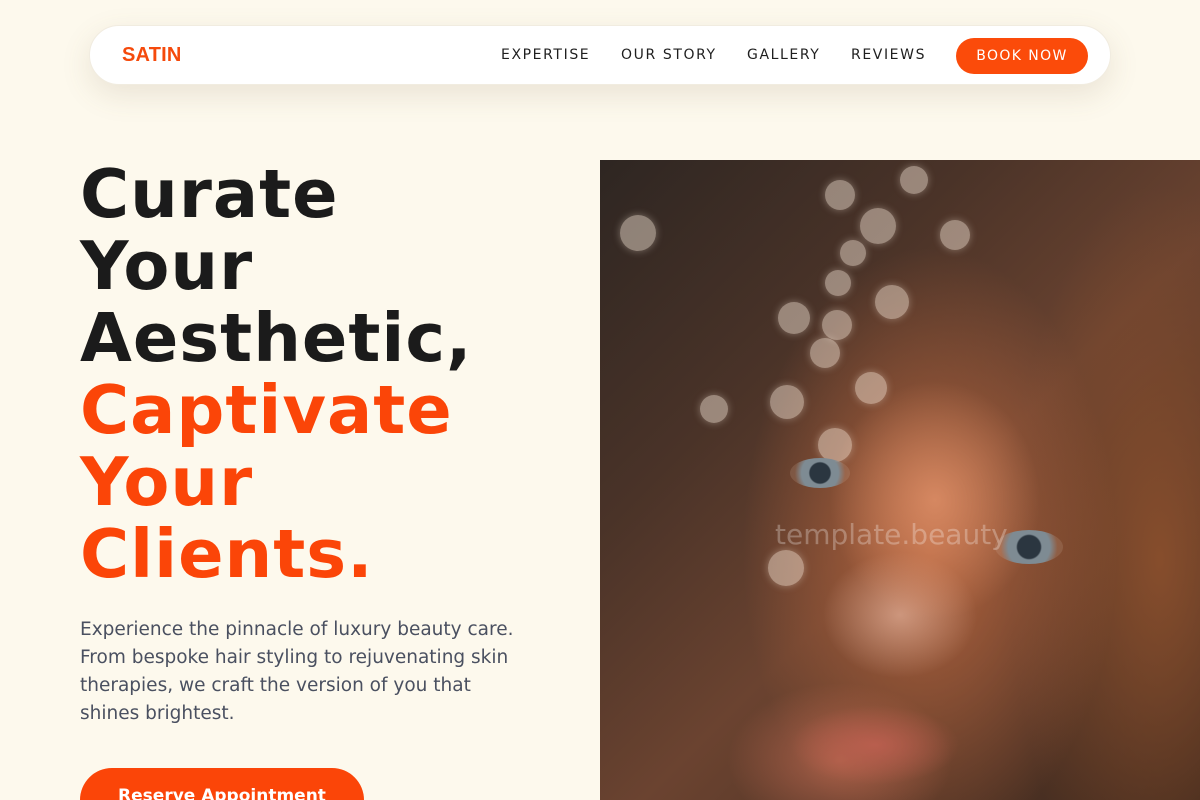 This screenshot has width=1200, height=800. I want to click on headline-line: Aesthetic,, so click(276, 338).